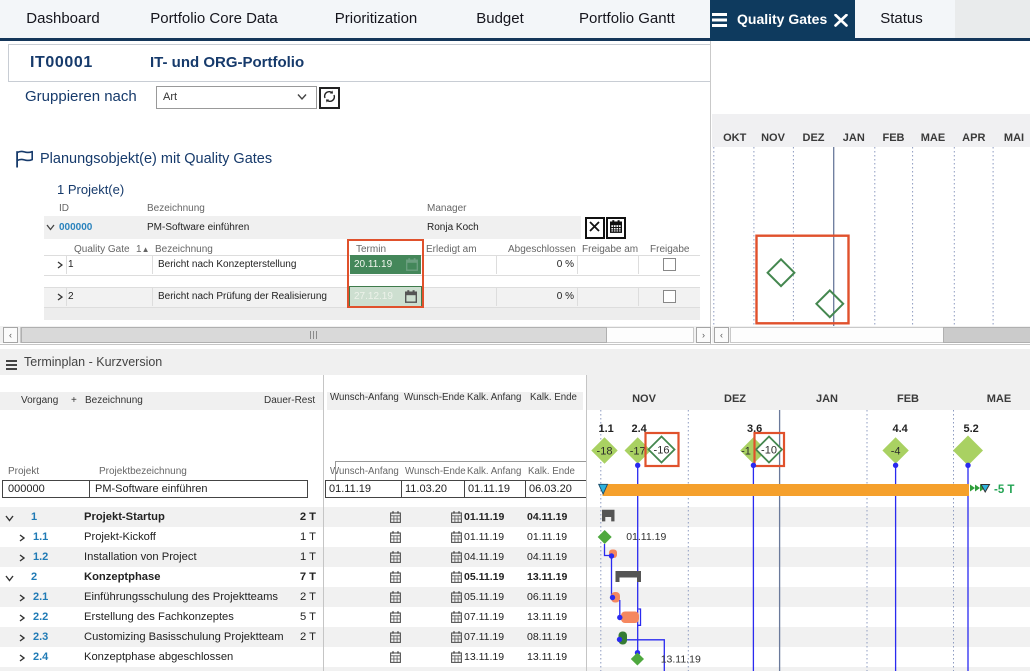 Image resolution: width=1030 pixels, height=671 pixels. What do you see at coordinates (746, 452) in the screenshot?
I see `svg-text: -1` at bounding box center [746, 452].